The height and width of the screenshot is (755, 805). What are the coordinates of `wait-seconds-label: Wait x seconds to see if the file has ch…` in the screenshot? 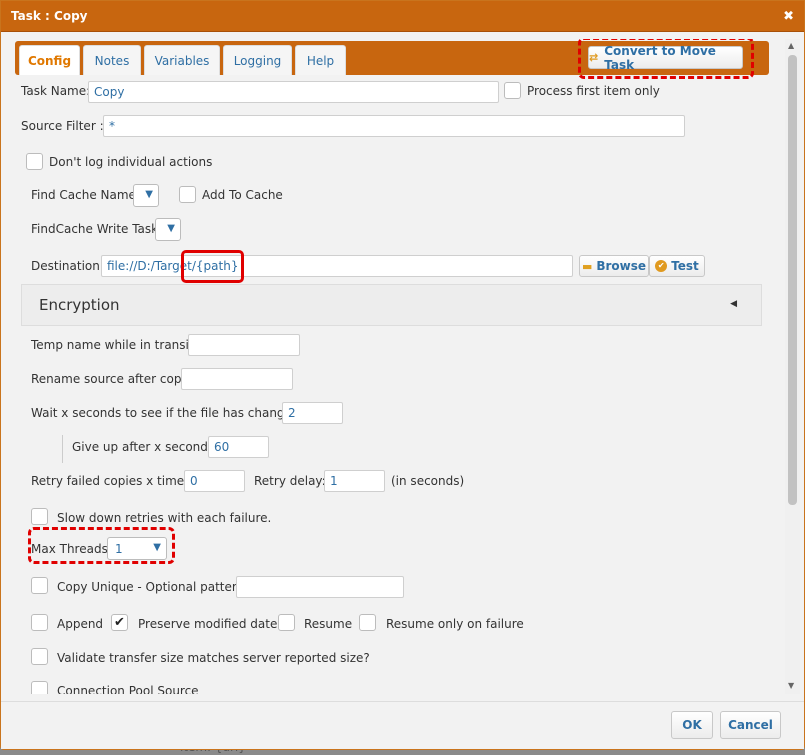 It's located at (167, 413).